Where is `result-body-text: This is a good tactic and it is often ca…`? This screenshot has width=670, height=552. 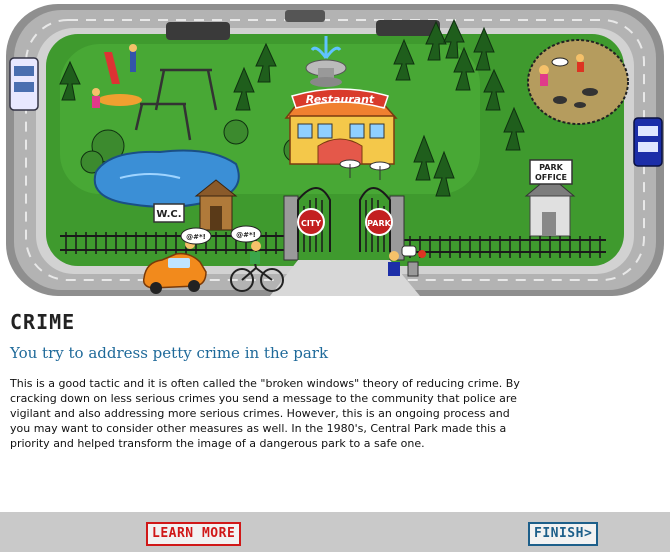
result-body-text: This is a good tactic and it is often ca… is located at coordinates (265, 413).